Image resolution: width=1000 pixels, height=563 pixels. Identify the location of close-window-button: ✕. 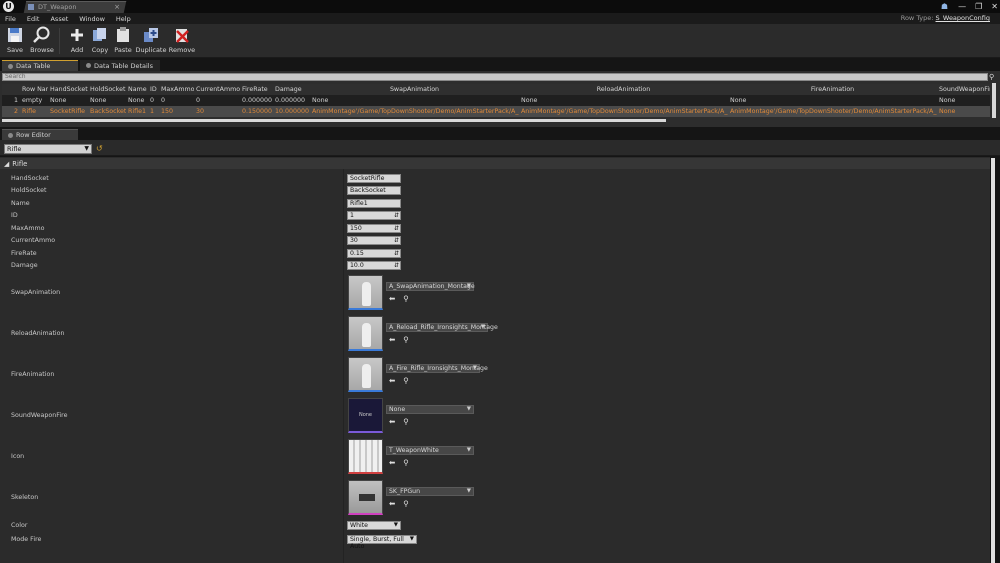
(994, 6).